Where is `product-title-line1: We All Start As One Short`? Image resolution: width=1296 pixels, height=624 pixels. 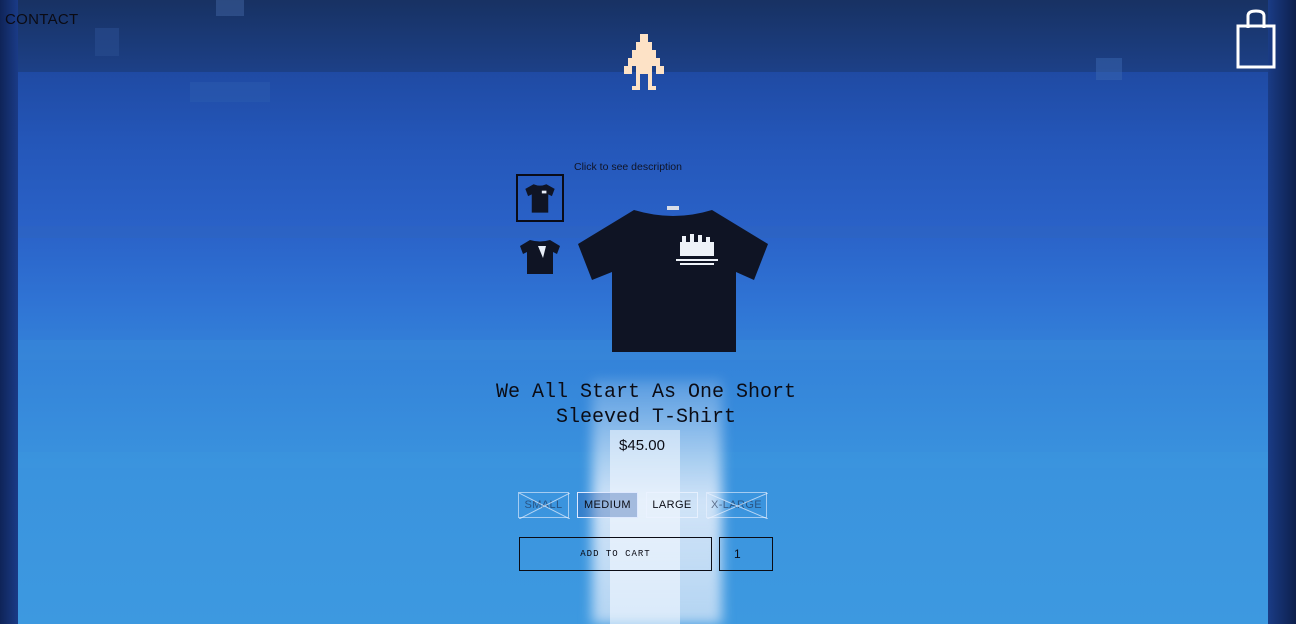 product-title-line1: We All Start As One Short is located at coordinates (646, 392).